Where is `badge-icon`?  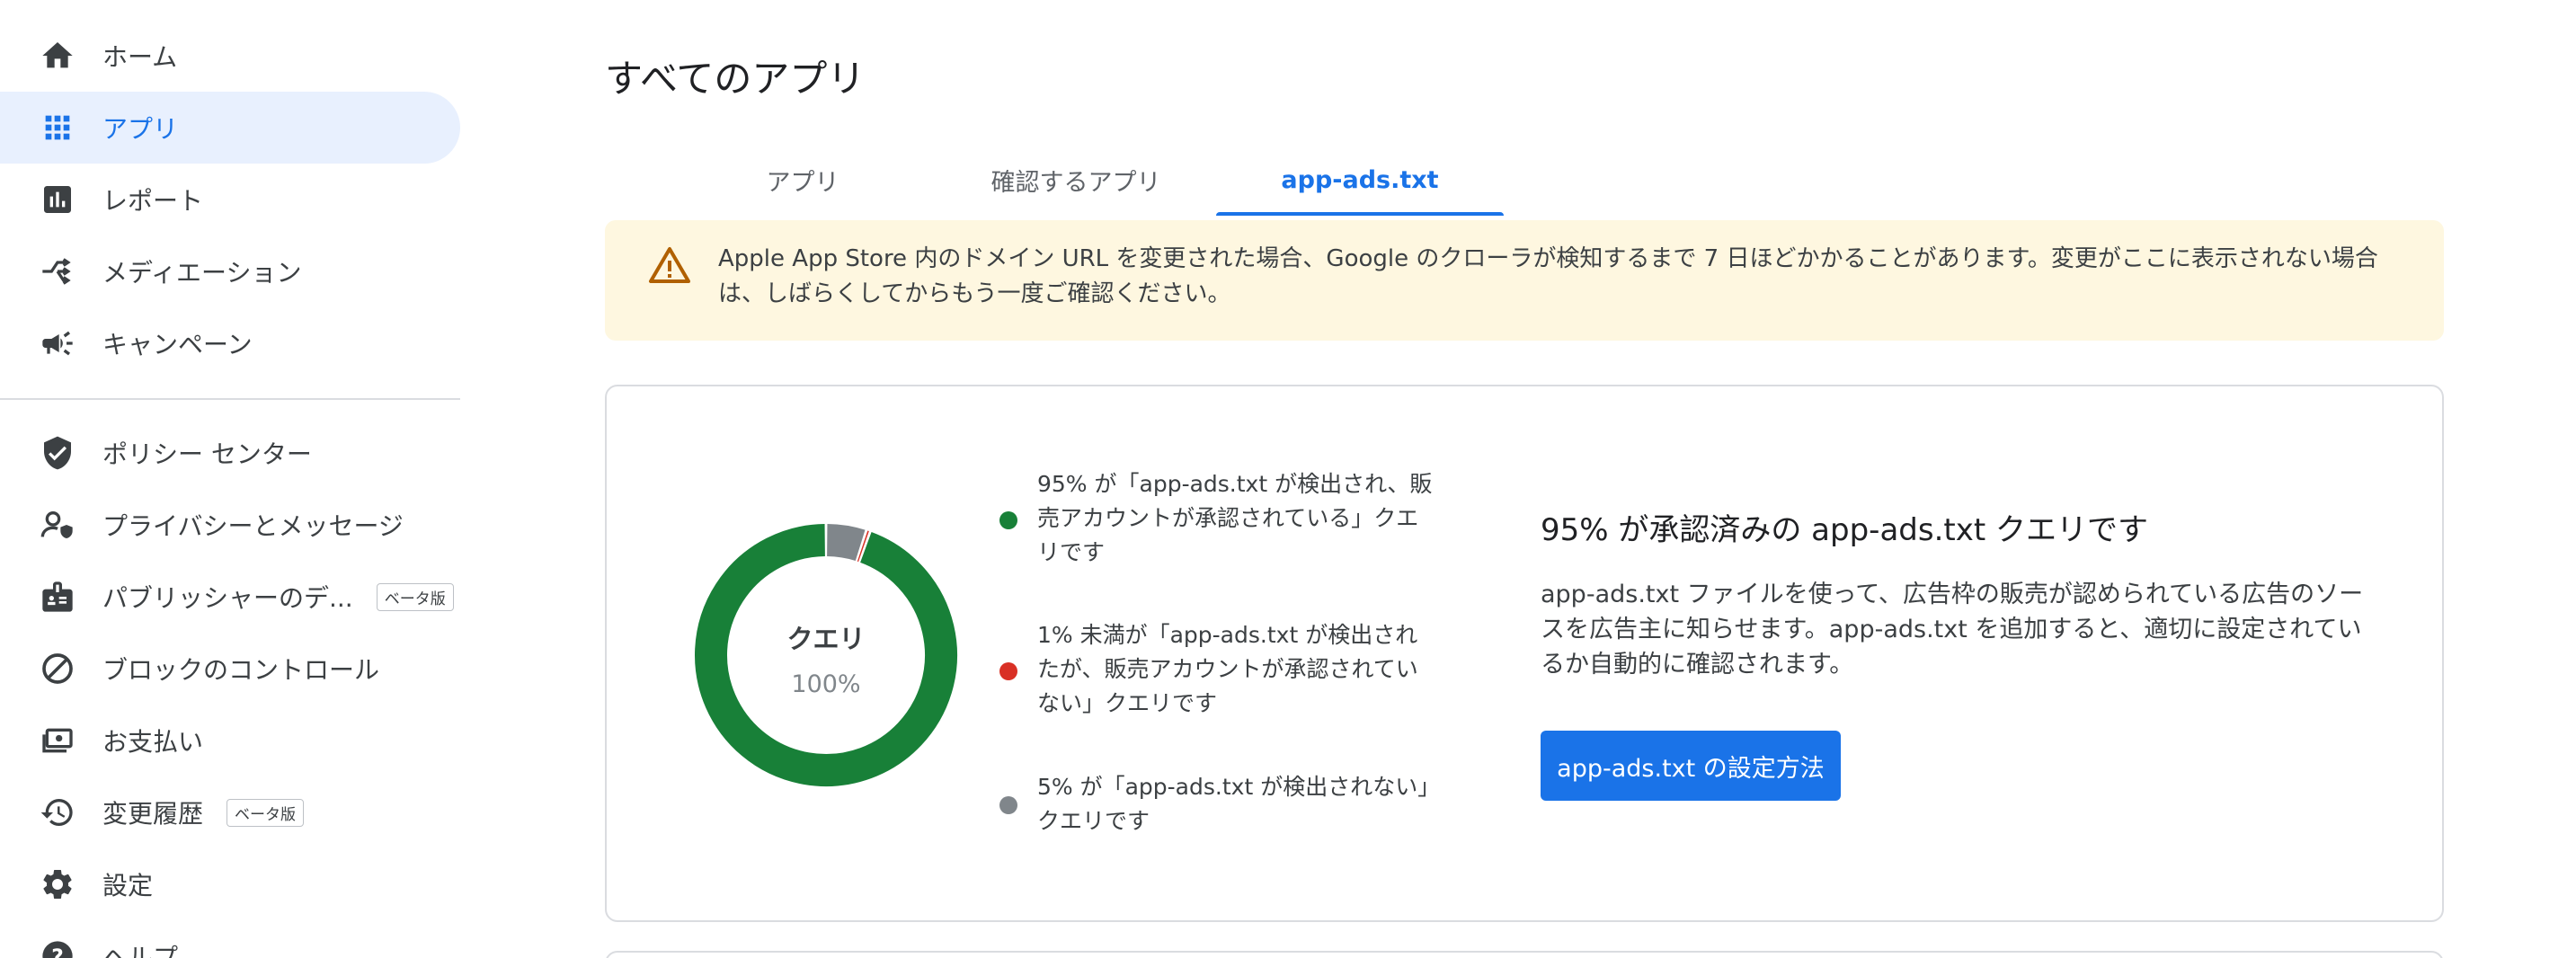
badge-icon is located at coordinates (57, 596).